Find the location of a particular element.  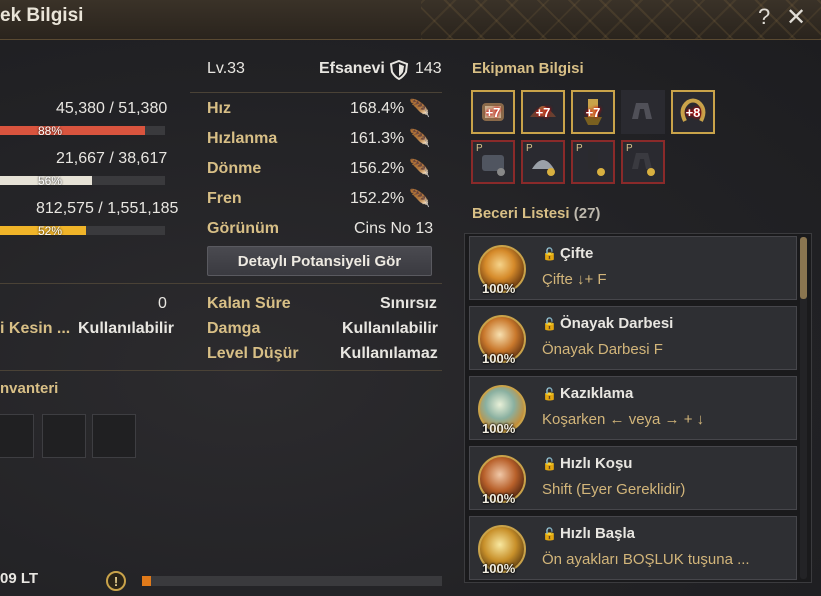

costume-saddle-icon: P is located at coordinates (543, 162).